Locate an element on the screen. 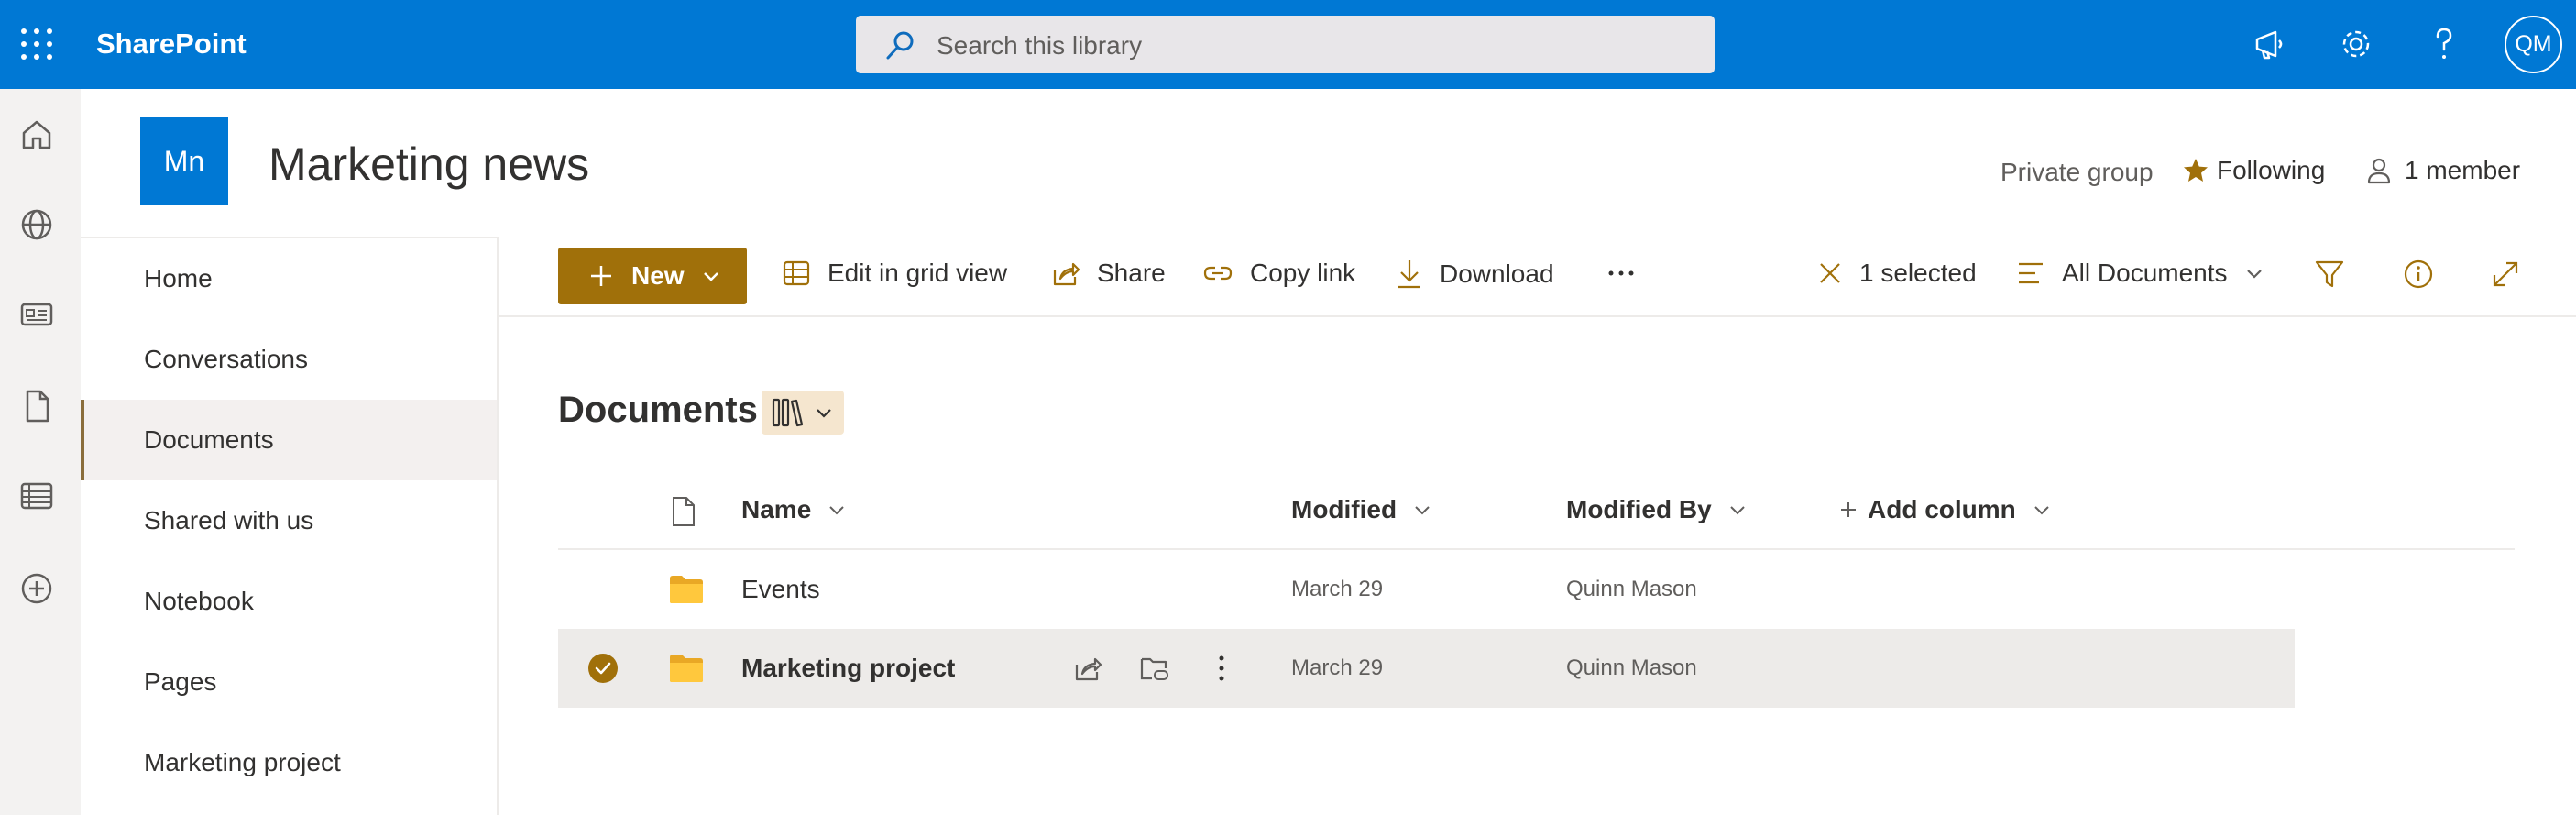  info-button is located at coordinates (2418, 274).